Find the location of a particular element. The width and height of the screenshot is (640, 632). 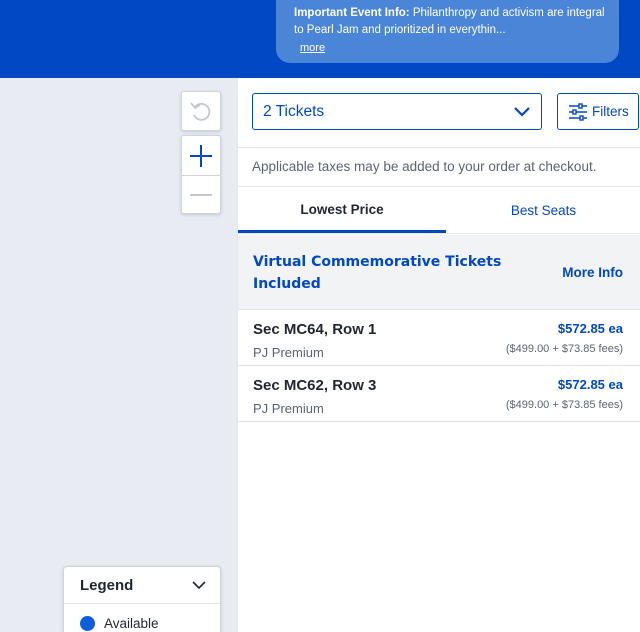

banner-bold-text: Important Event Info: is located at coordinates (352, 13).